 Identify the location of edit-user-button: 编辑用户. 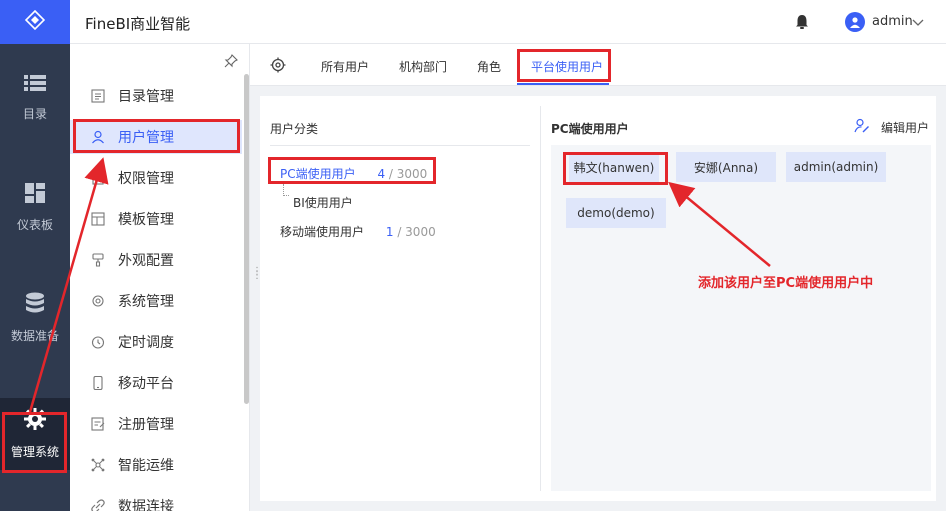
(905, 127).